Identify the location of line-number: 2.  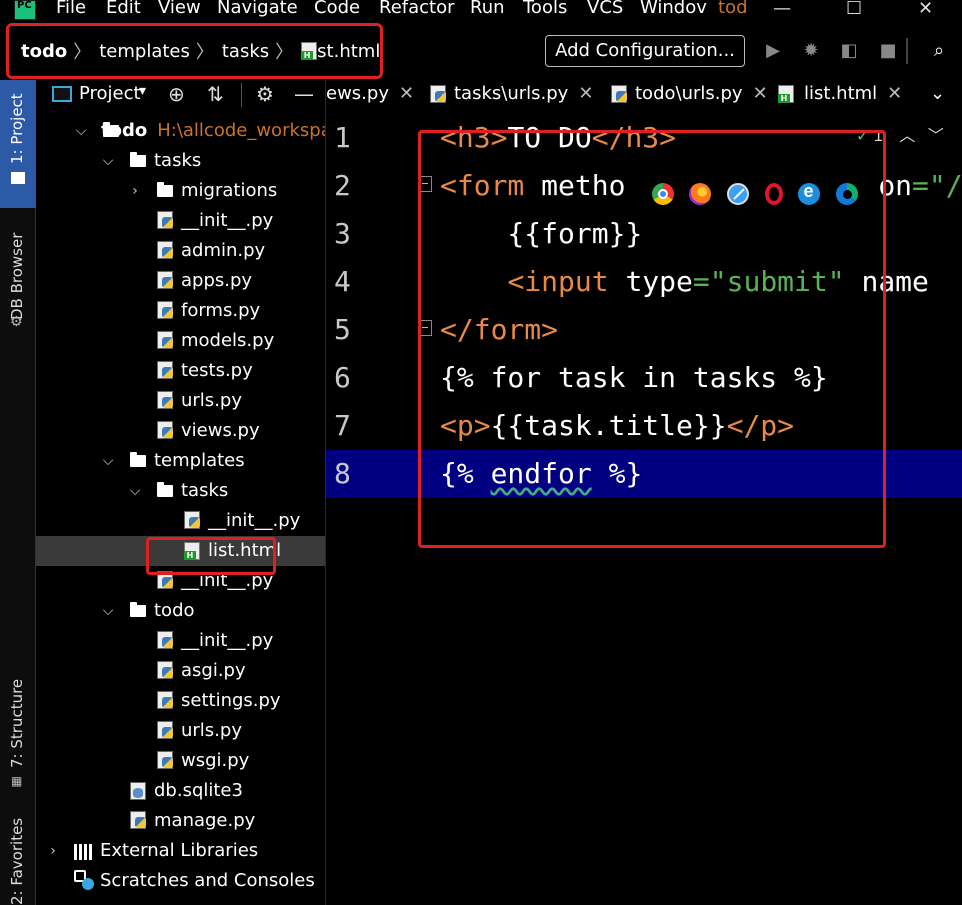
(349, 186).